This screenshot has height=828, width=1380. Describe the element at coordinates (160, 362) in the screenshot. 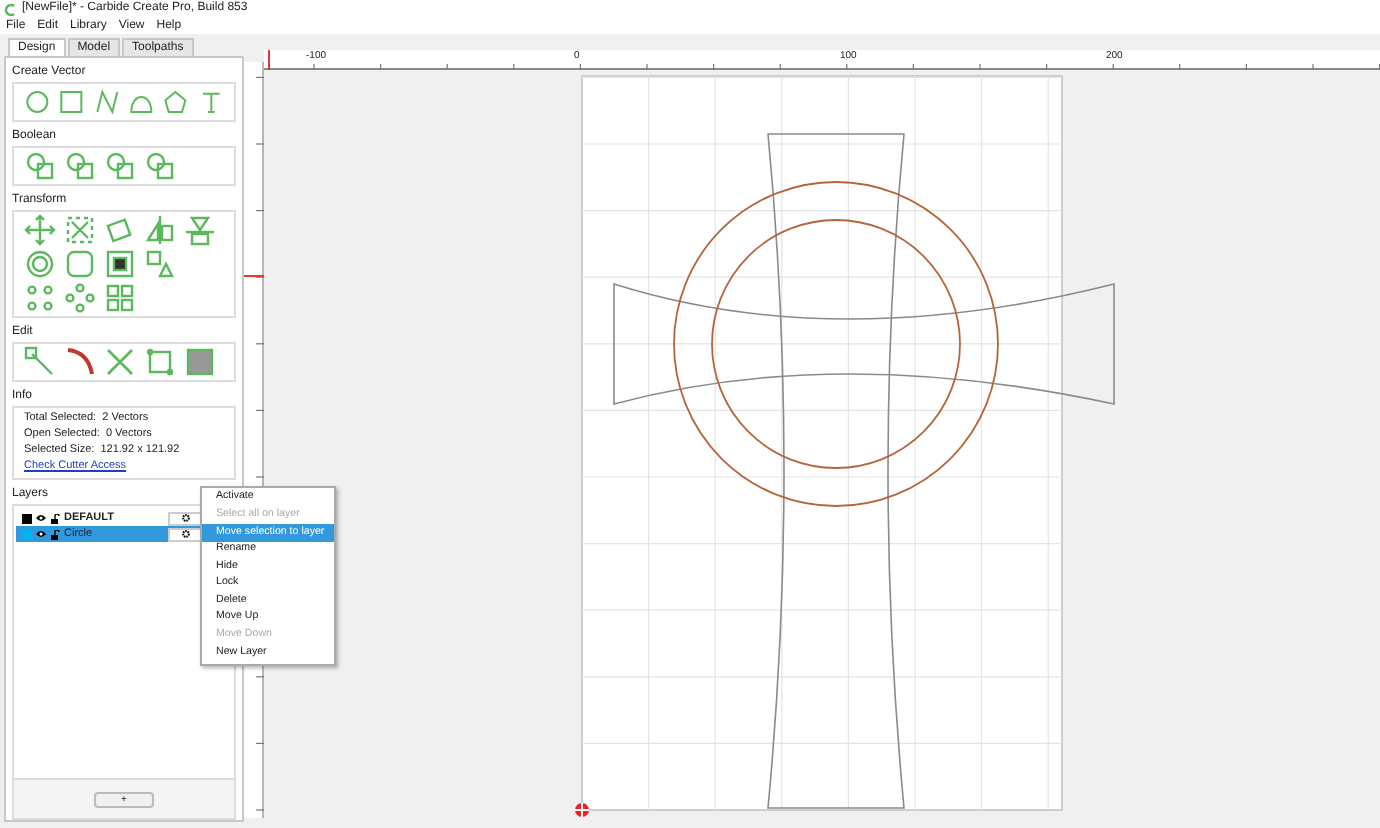

I see `frame-icon` at that location.